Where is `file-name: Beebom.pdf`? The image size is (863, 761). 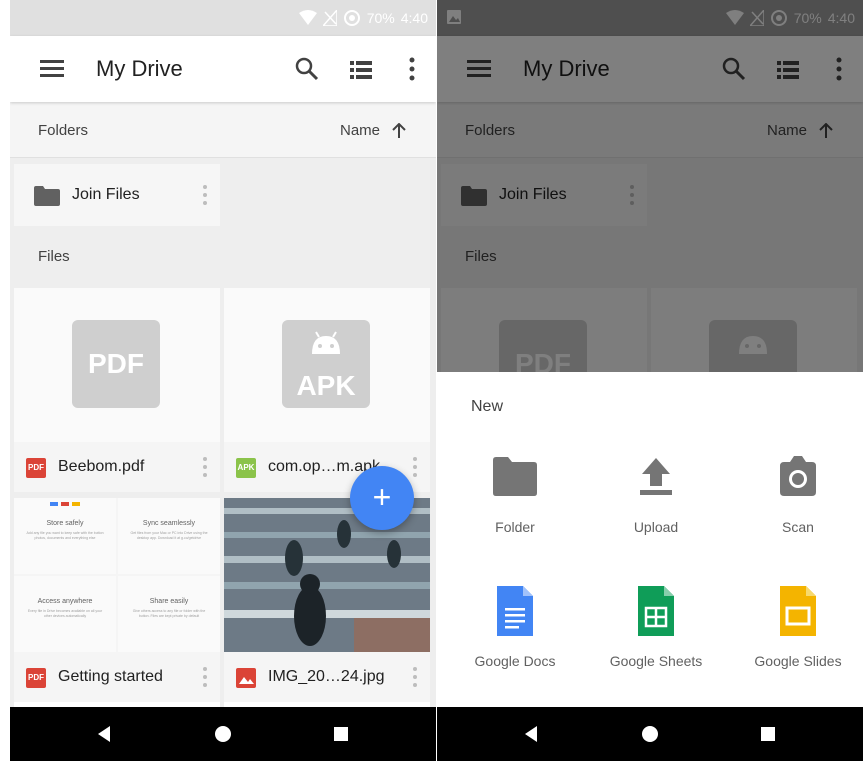
file-name: Beebom.pdf is located at coordinates (101, 466).